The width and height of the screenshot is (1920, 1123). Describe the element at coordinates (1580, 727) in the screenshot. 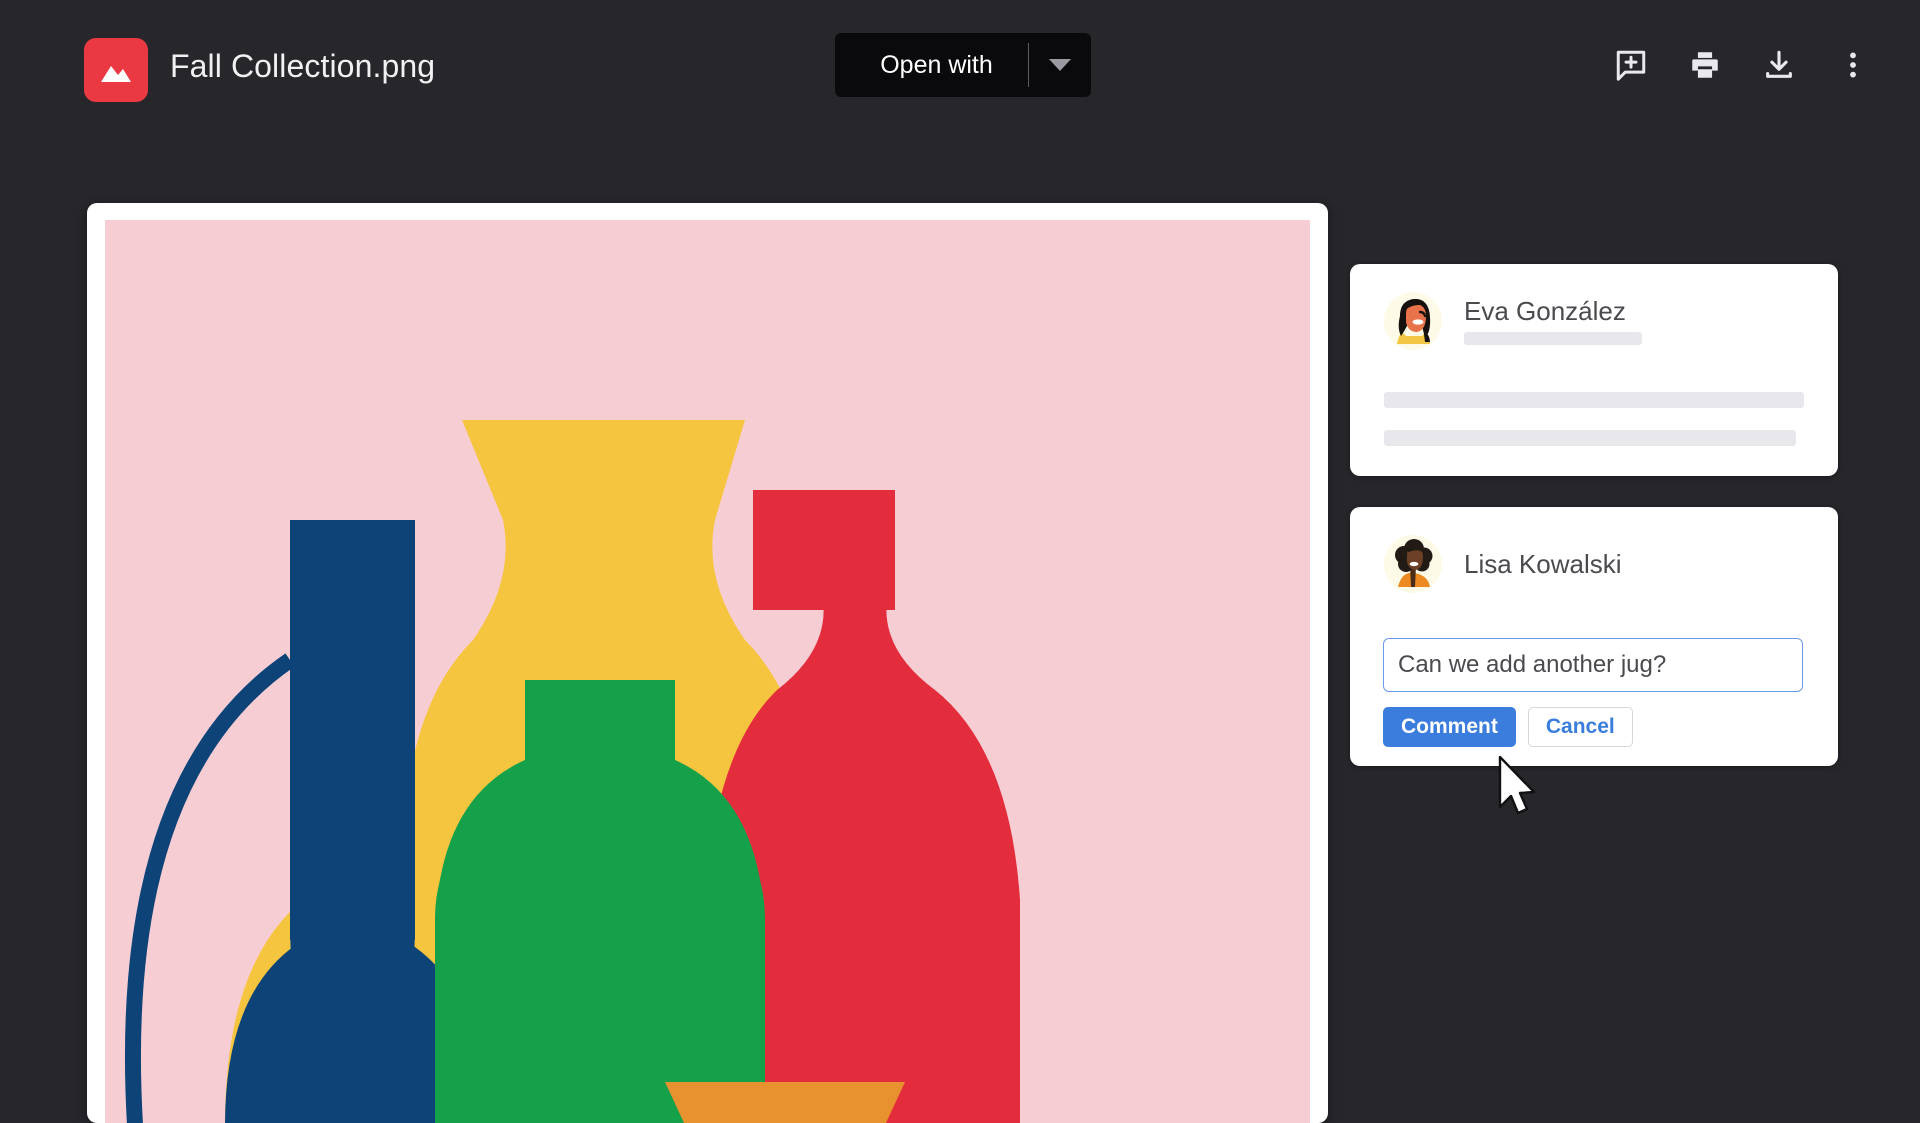

I see `cancel-comment-button: Cancel` at that location.